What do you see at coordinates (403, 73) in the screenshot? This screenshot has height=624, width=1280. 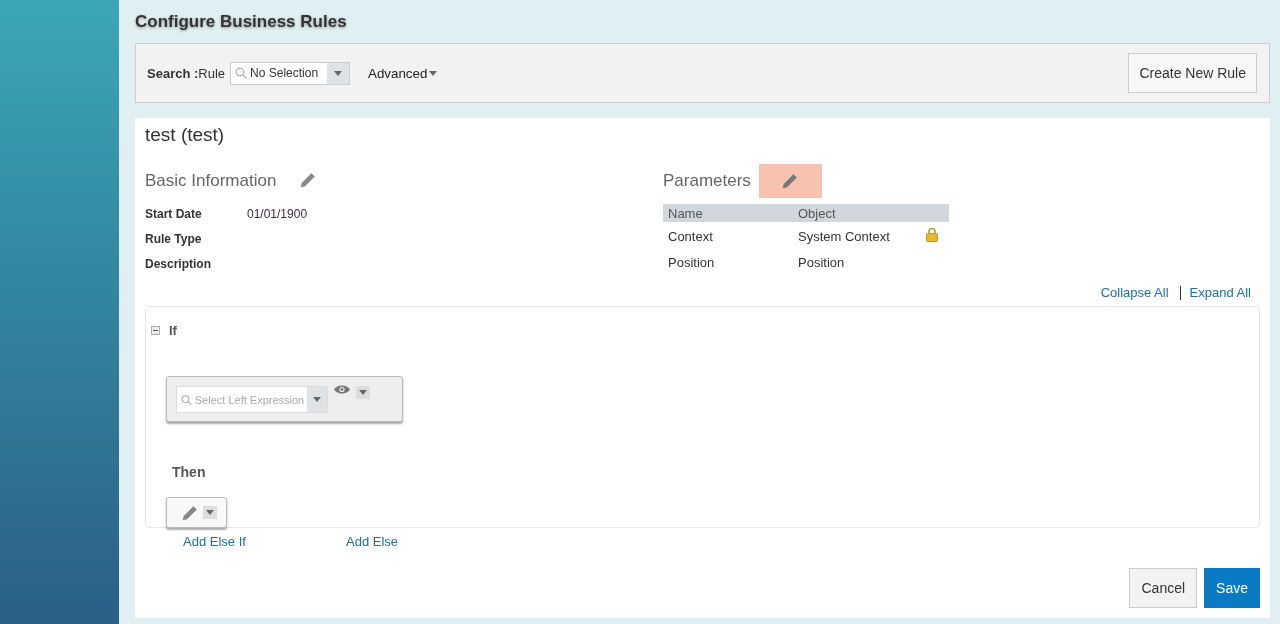 I see `advanced-dropdown: Advanced` at bounding box center [403, 73].